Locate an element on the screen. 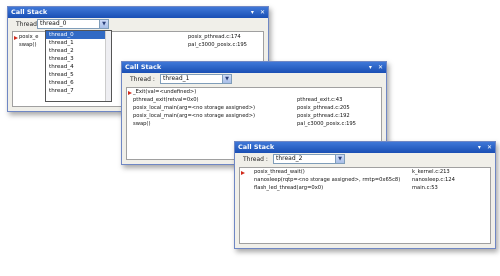 The image size is (500, 276). stack-frame-function: pthread_exit(retval=0x0) is located at coordinates (166, 100).